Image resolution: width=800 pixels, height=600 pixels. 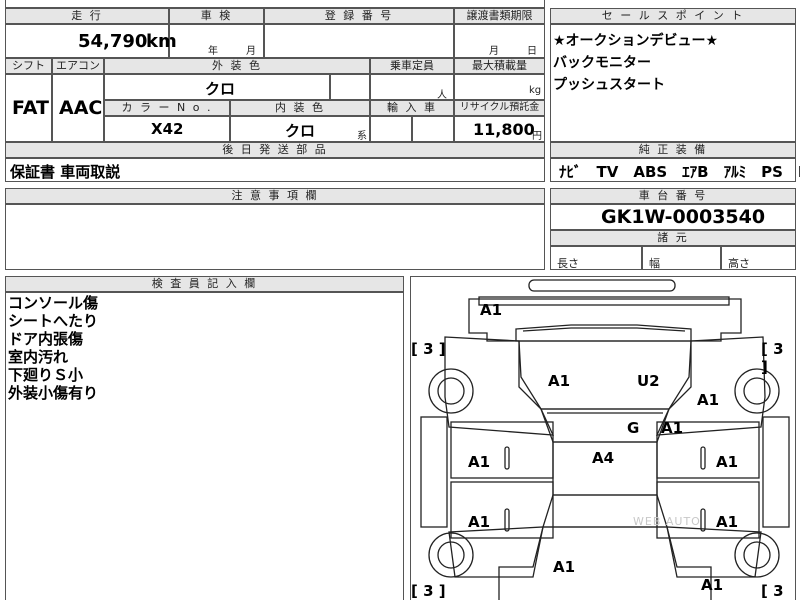 I want to click on inspection-cell: 年 月, so click(x=216, y=41).